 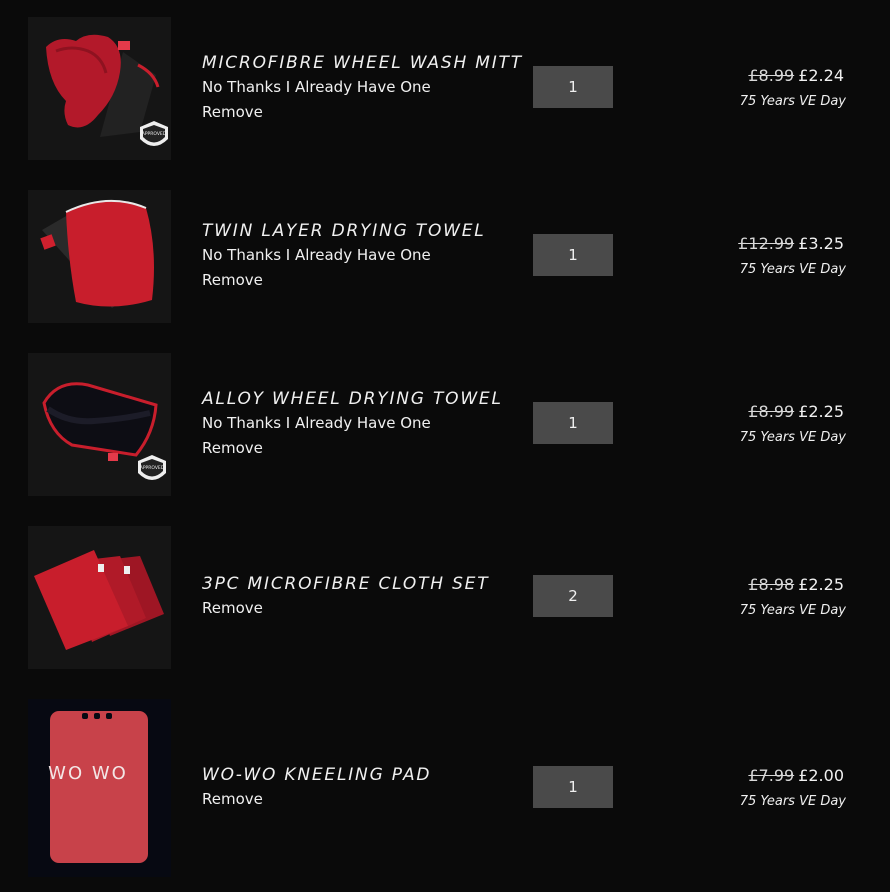 What do you see at coordinates (99, 424) in the screenshot?
I see `alloy-towel-image: APPROVED` at bounding box center [99, 424].